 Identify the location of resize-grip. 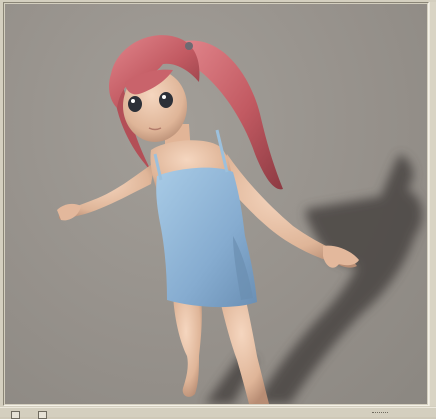
(380, 414).